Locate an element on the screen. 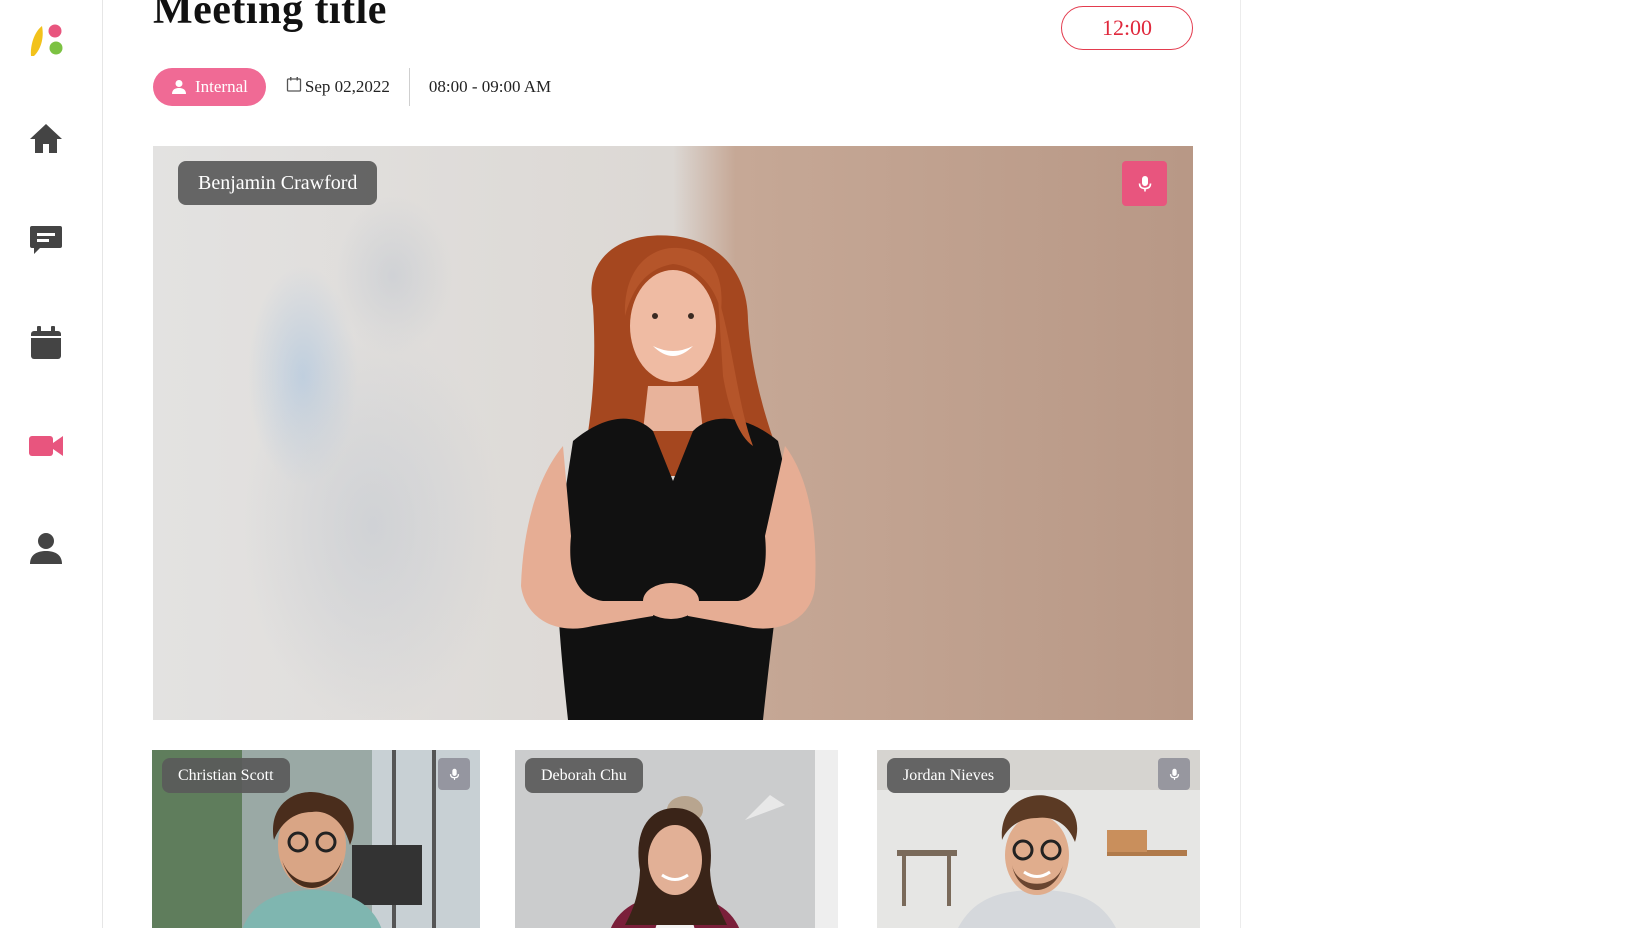  speaker-name-tag: Benjamin Crawford is located at coordinates (278, 183).